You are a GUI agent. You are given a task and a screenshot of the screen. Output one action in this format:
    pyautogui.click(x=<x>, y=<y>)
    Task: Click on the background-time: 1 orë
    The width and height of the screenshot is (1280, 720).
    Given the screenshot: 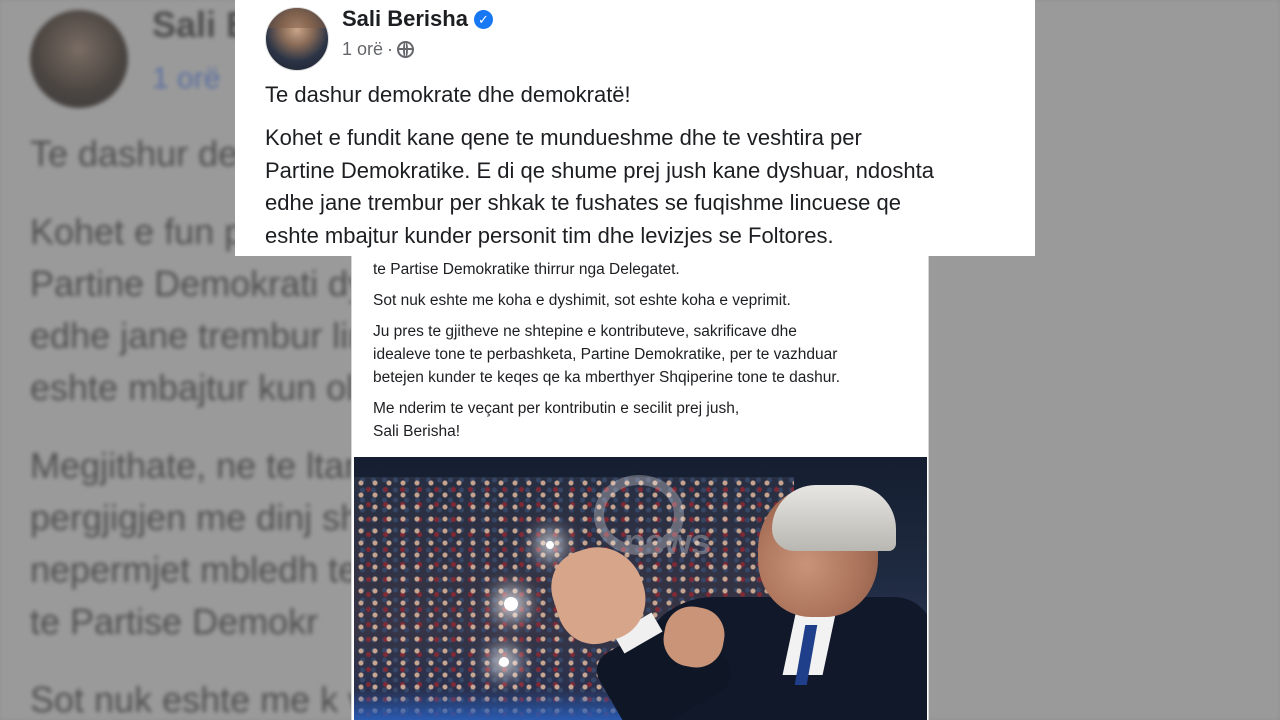 What is the action you would take?
    pyautogui.click(x=186, y=78)
    